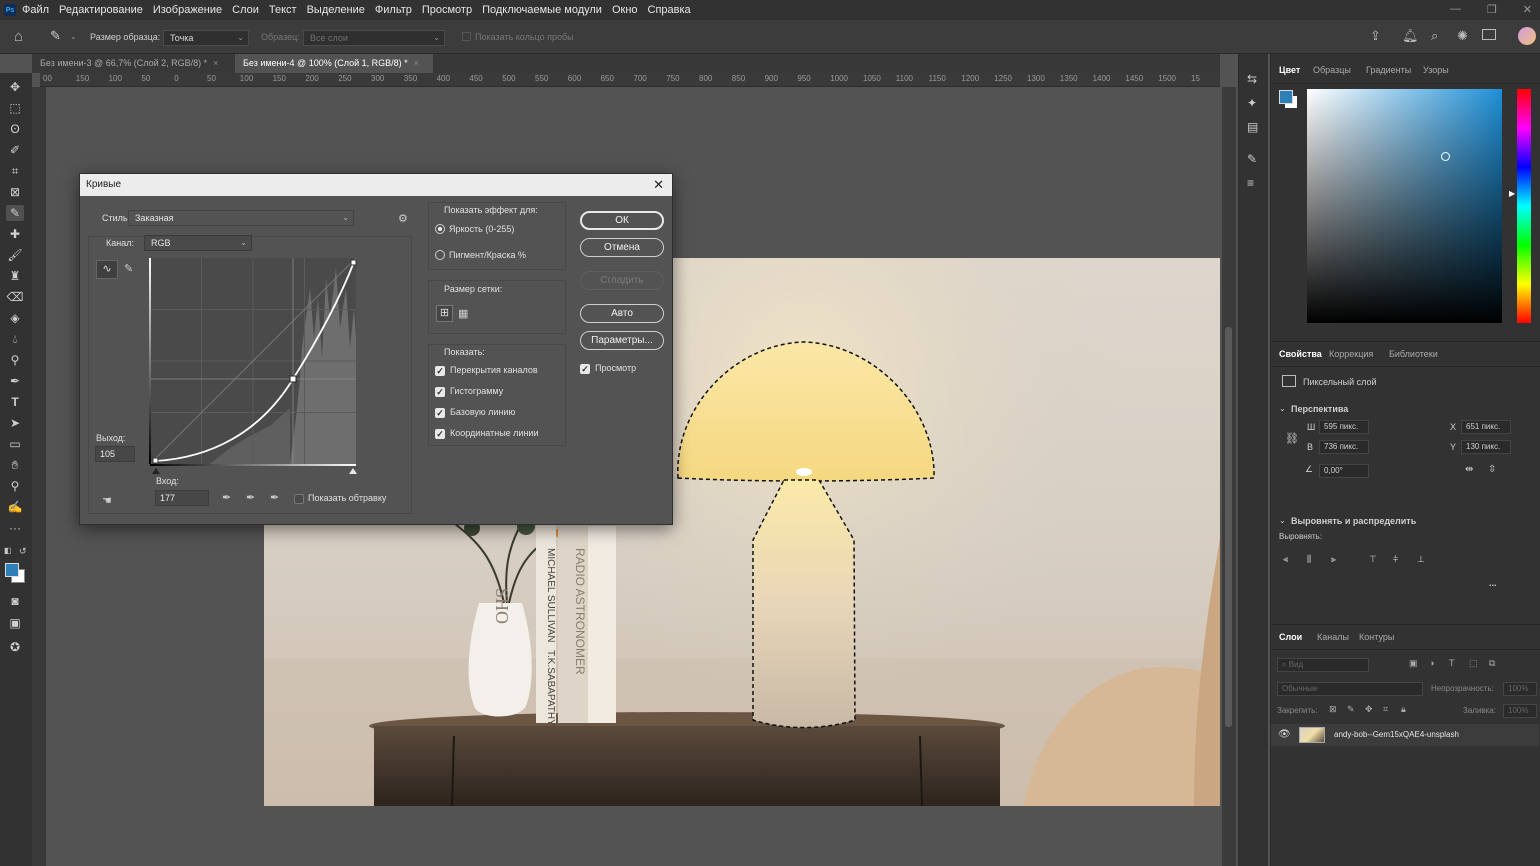  I want to click on hand-tool-icon: ✋︎, so click(15, 465).